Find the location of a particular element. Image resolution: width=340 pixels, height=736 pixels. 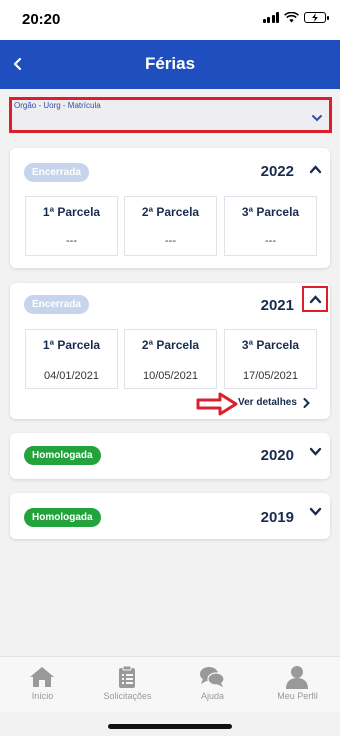

annotation-arrow-icon is located at coordinates (217, 404).